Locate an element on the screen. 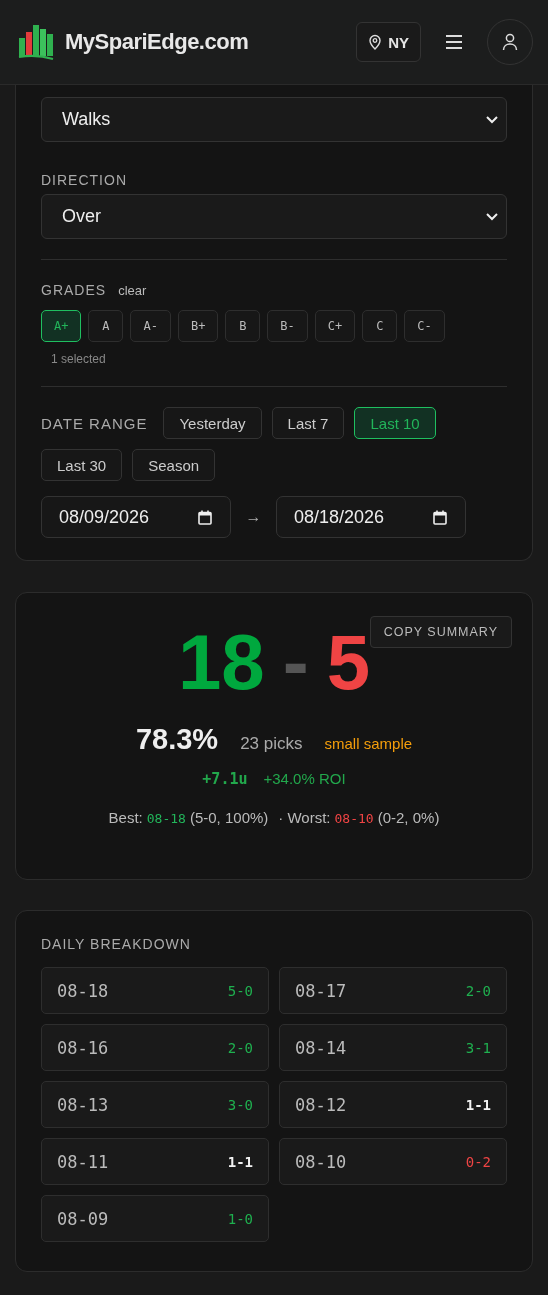 This screenshot has width=548, height=1295. day-date: 08-11 is located at coordinates (83, 1161).